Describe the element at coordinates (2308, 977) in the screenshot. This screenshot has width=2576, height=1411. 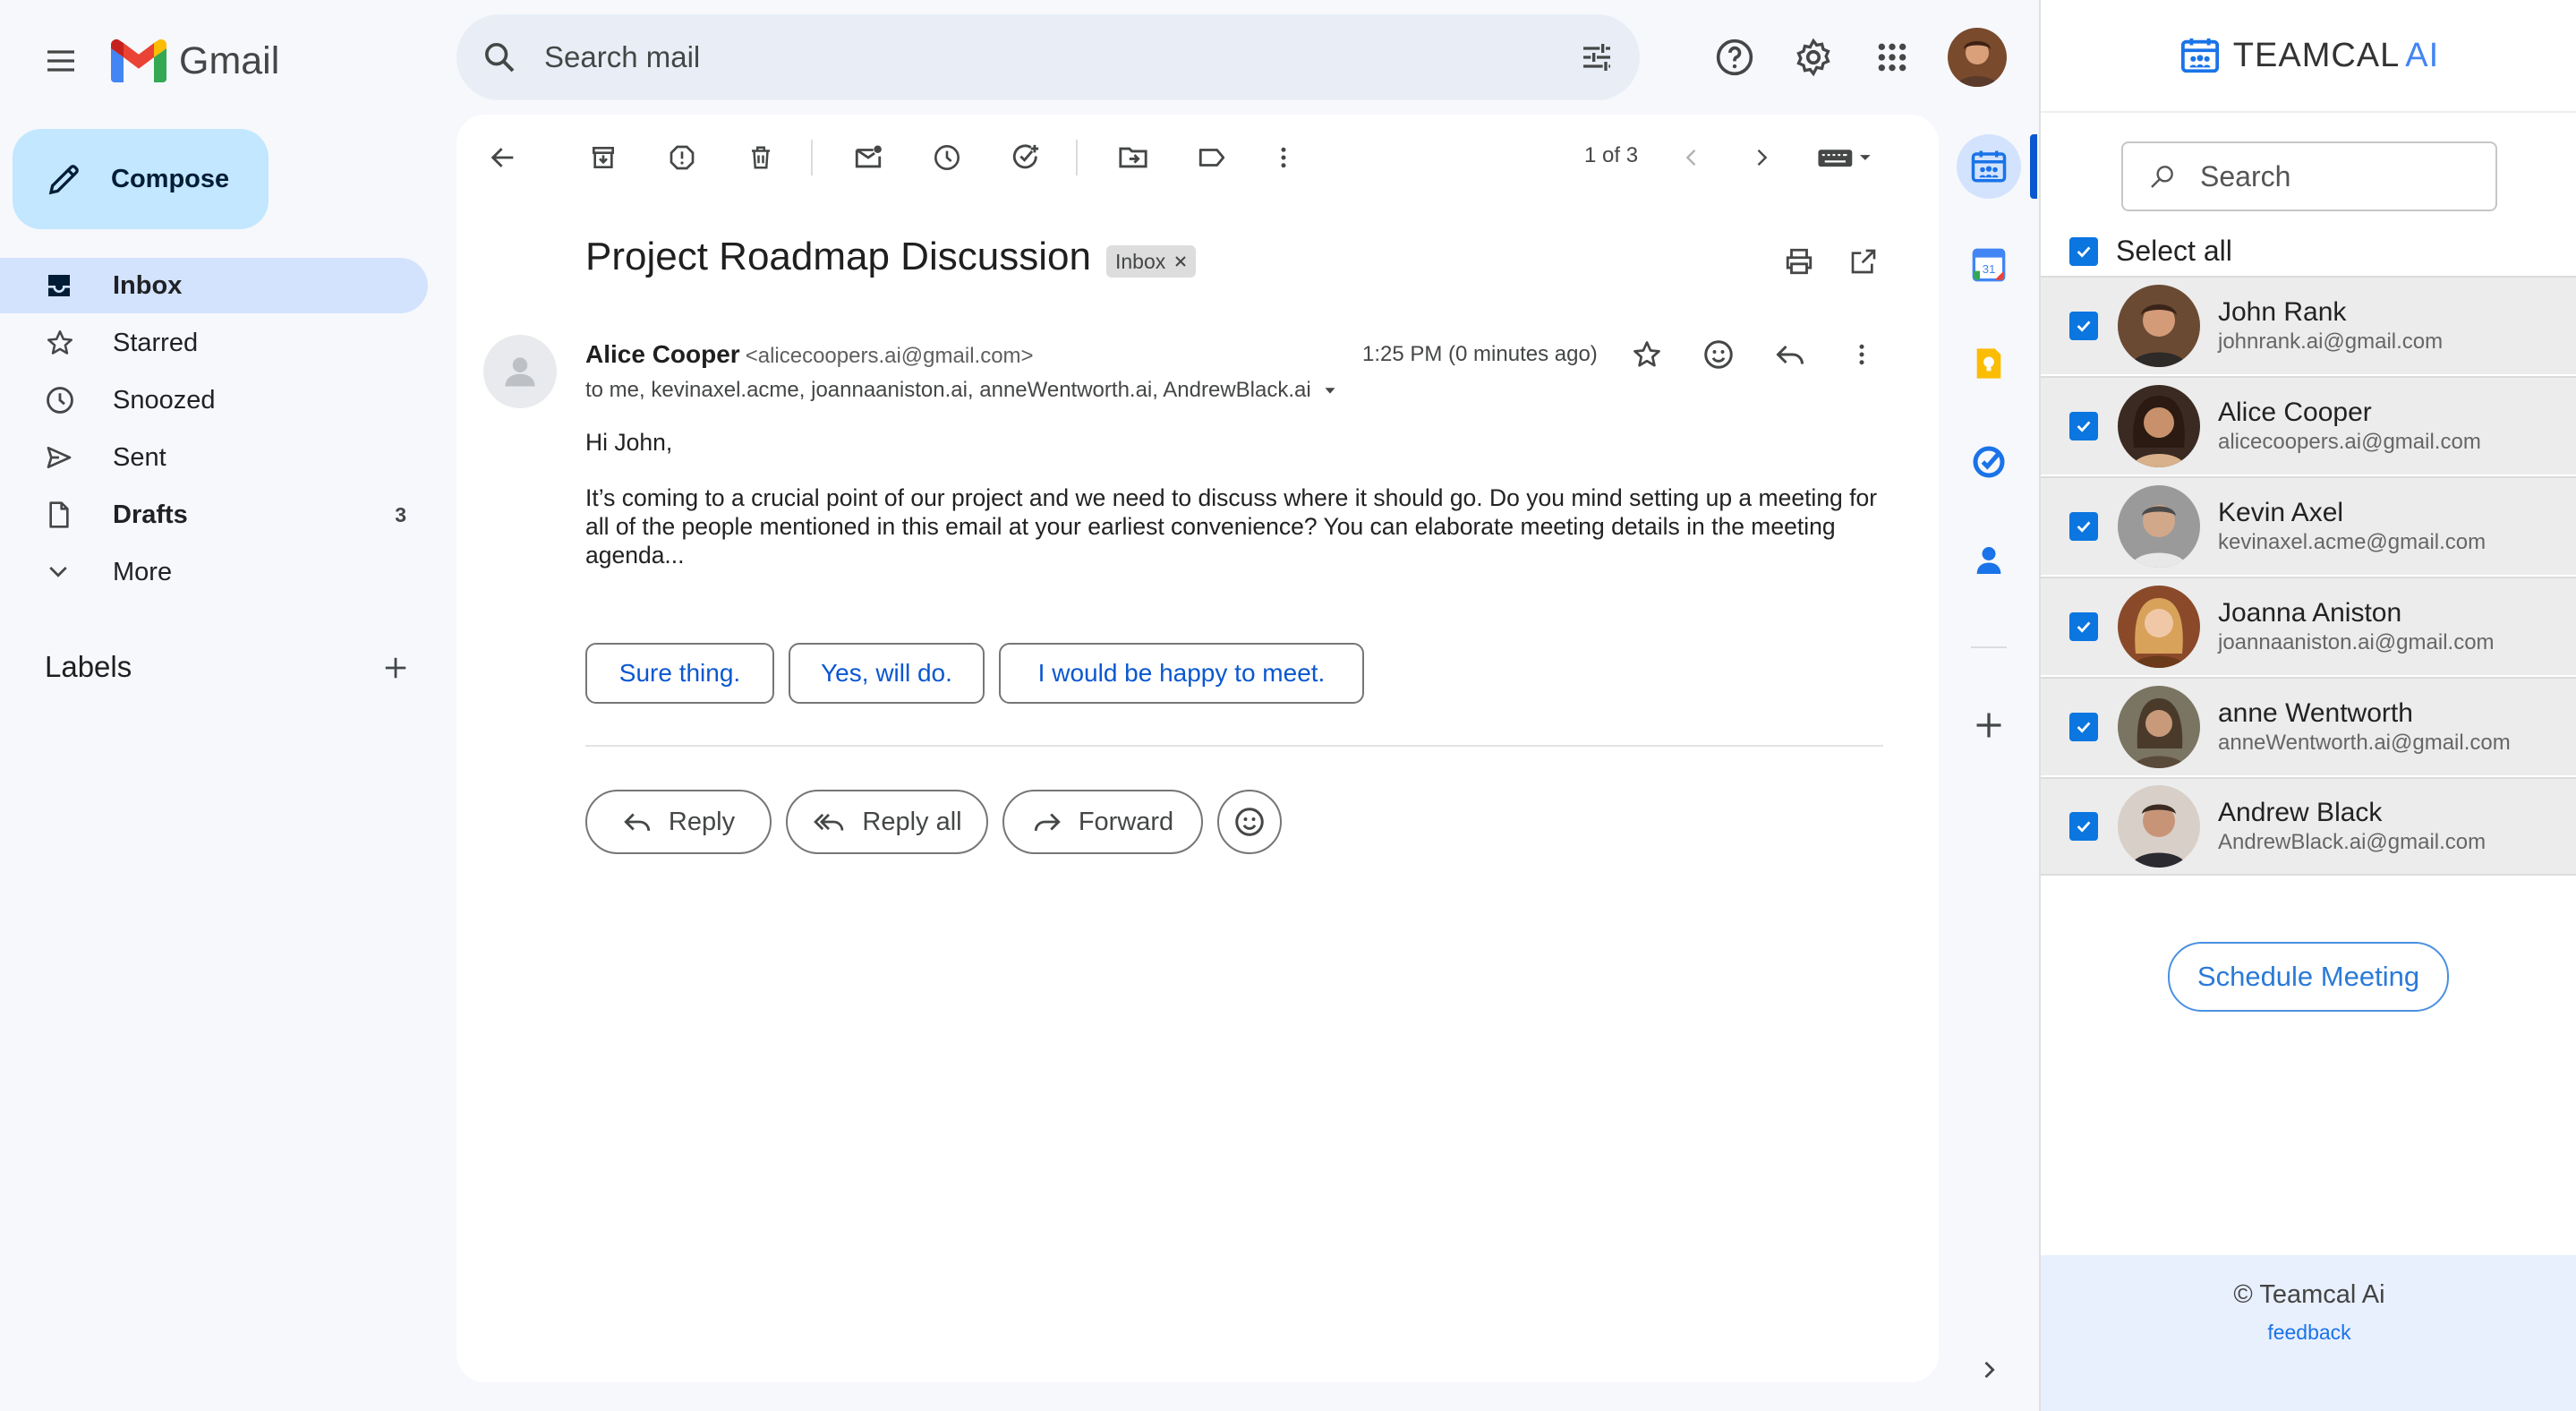
I see `schedule-meeting-button: Schedule Meeting` at that location.